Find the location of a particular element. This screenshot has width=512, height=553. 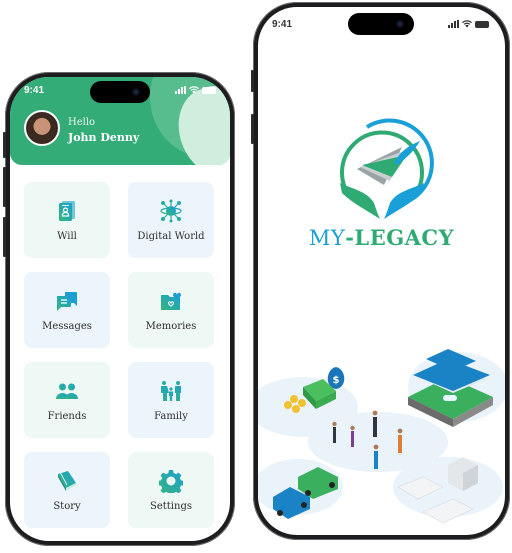

menu-tile-will: Will is located at coordinates (67, 220).